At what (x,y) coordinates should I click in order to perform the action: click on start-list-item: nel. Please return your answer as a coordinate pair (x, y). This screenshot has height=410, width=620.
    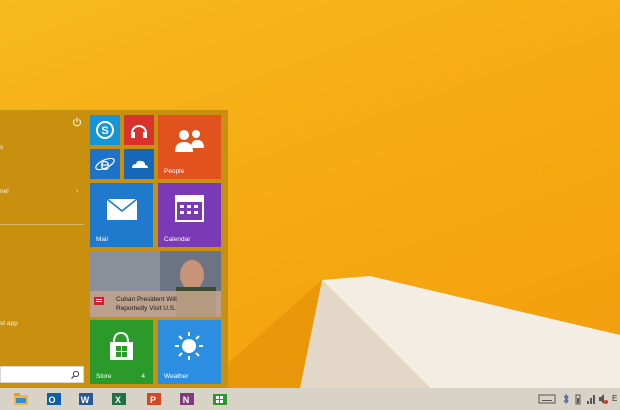
    Looking at the image, I should click on (4, 191).